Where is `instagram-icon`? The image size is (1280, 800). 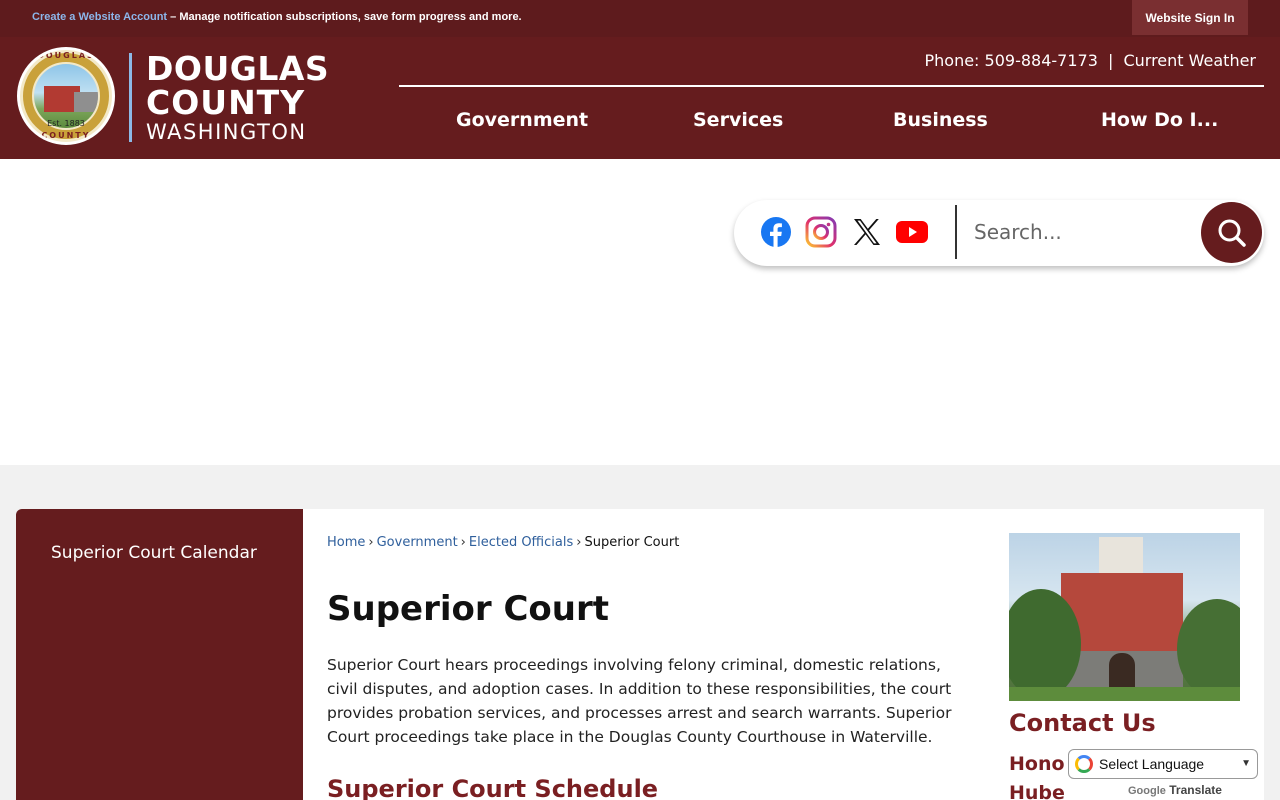
instagram-icon is located at coordinates (821, 232).